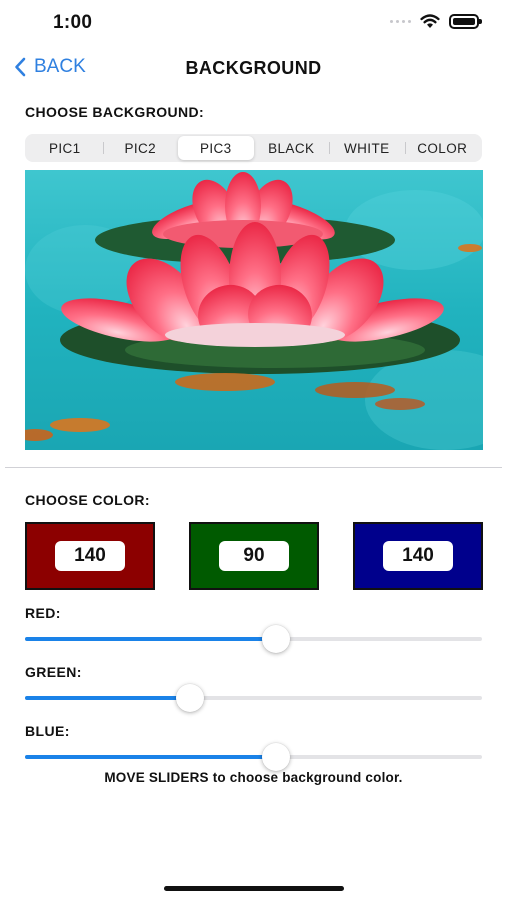 This screenshot has height=900, width=507. I want to click on green-slider-thumb, so click(189, 698).